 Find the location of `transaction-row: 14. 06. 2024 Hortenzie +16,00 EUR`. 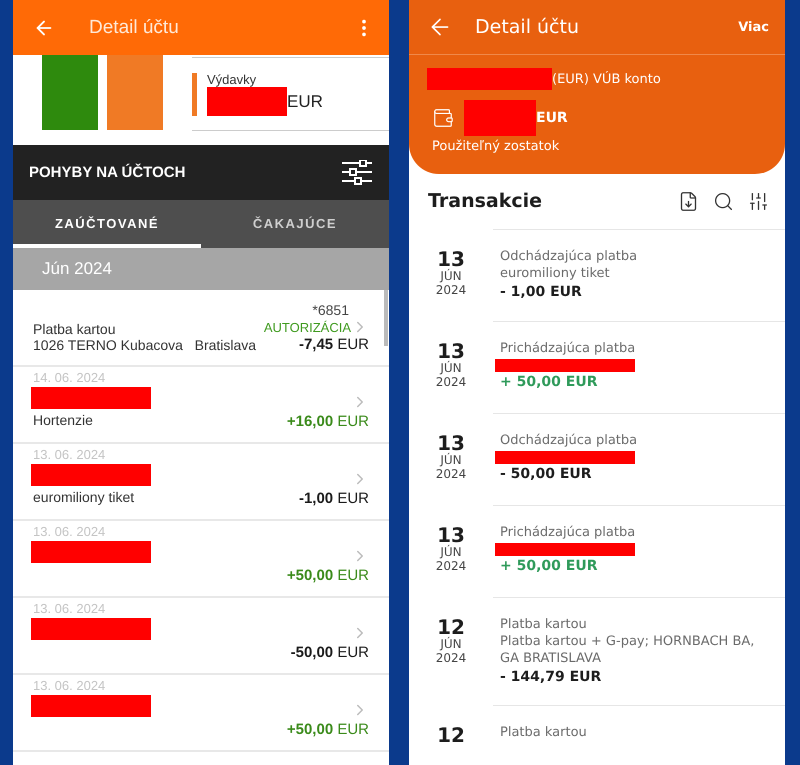

transaction-row: 14. 06. 2024 Hortenzie +16,00 EUR is located at coordinates (201, 405).